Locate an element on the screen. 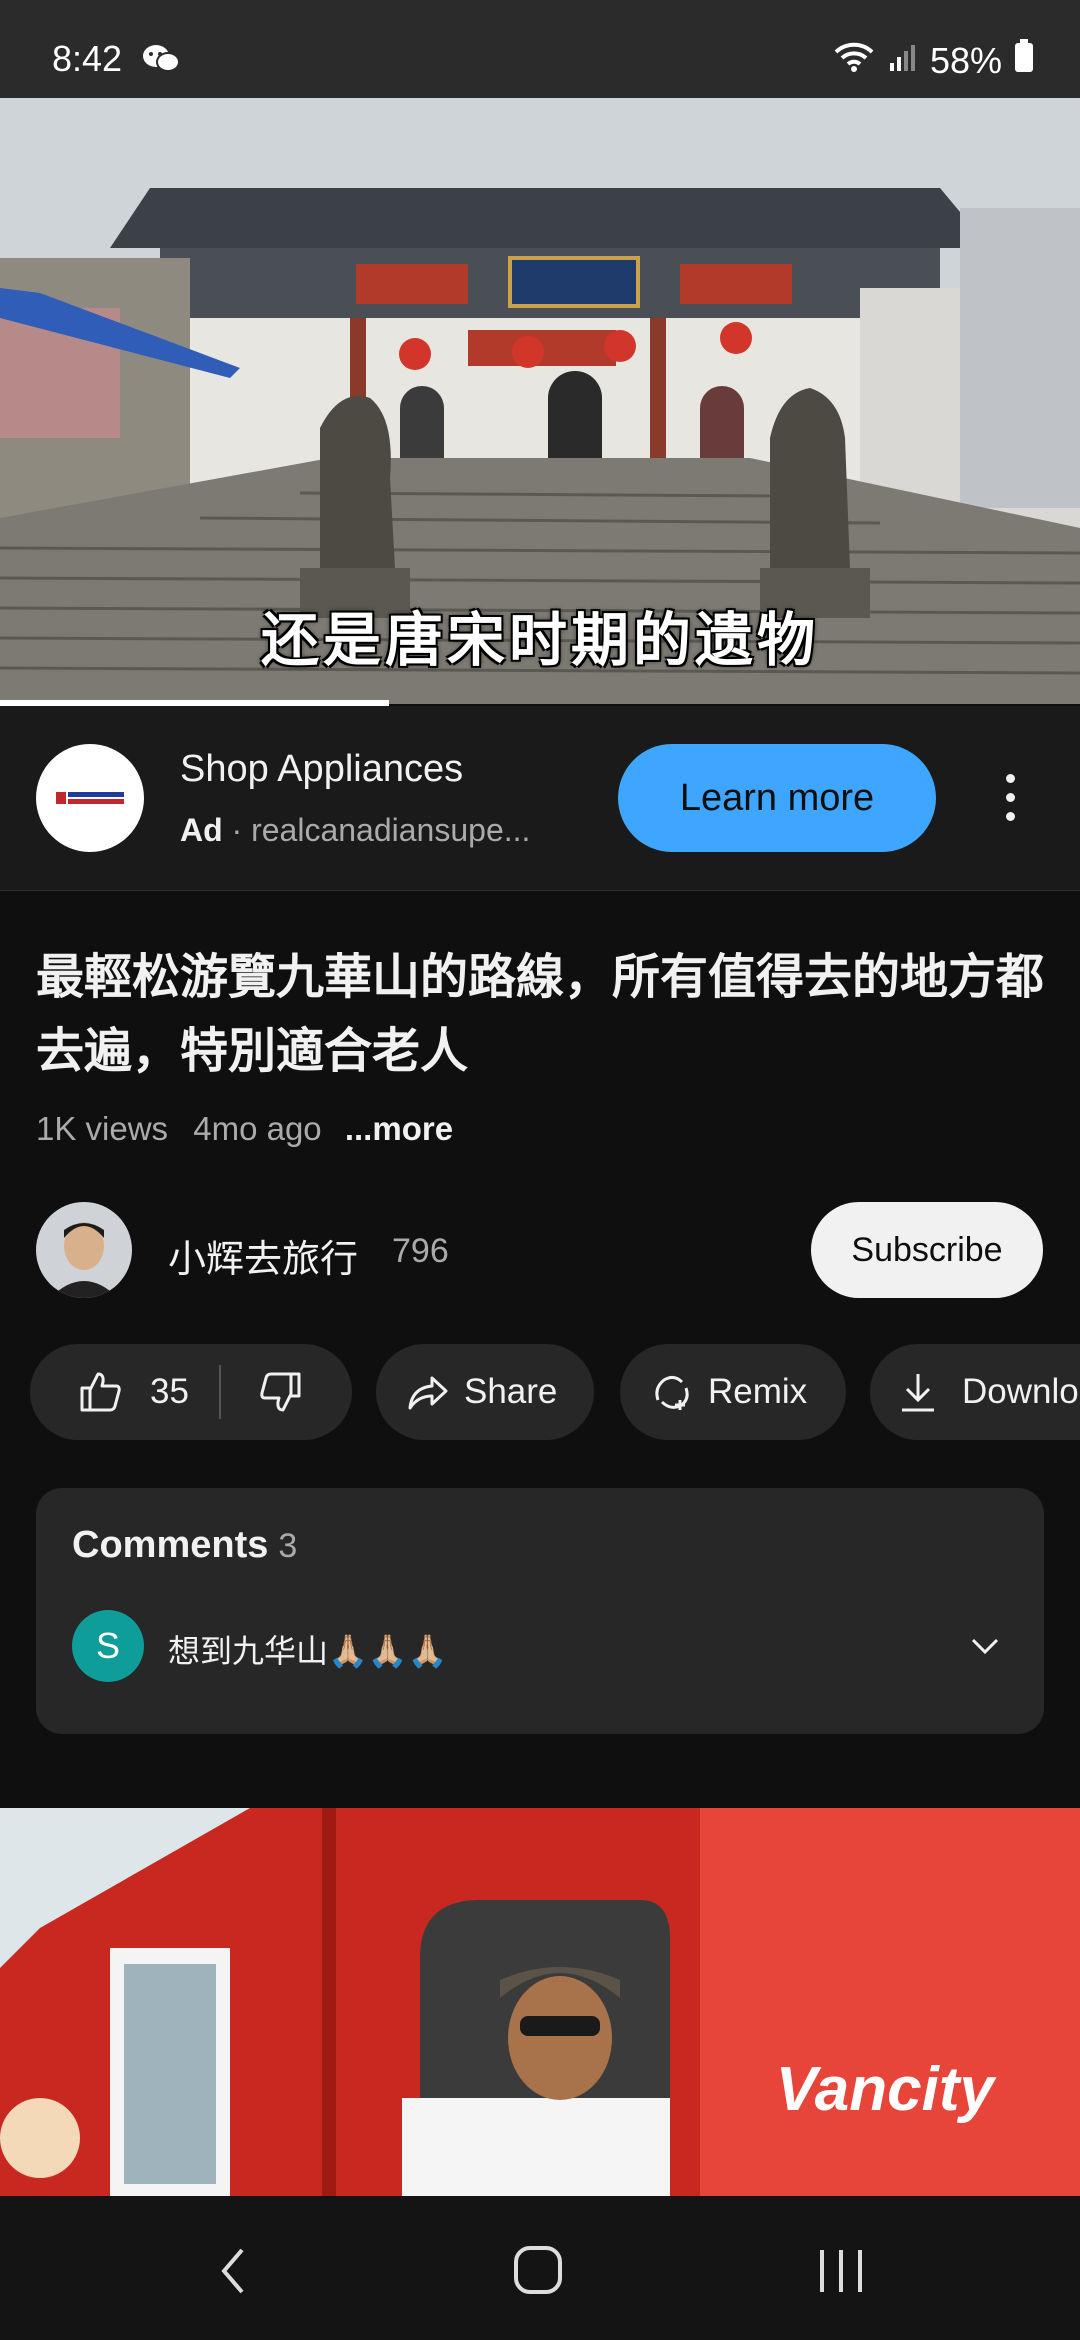  back-icon is located at coordinates (233, 2271).